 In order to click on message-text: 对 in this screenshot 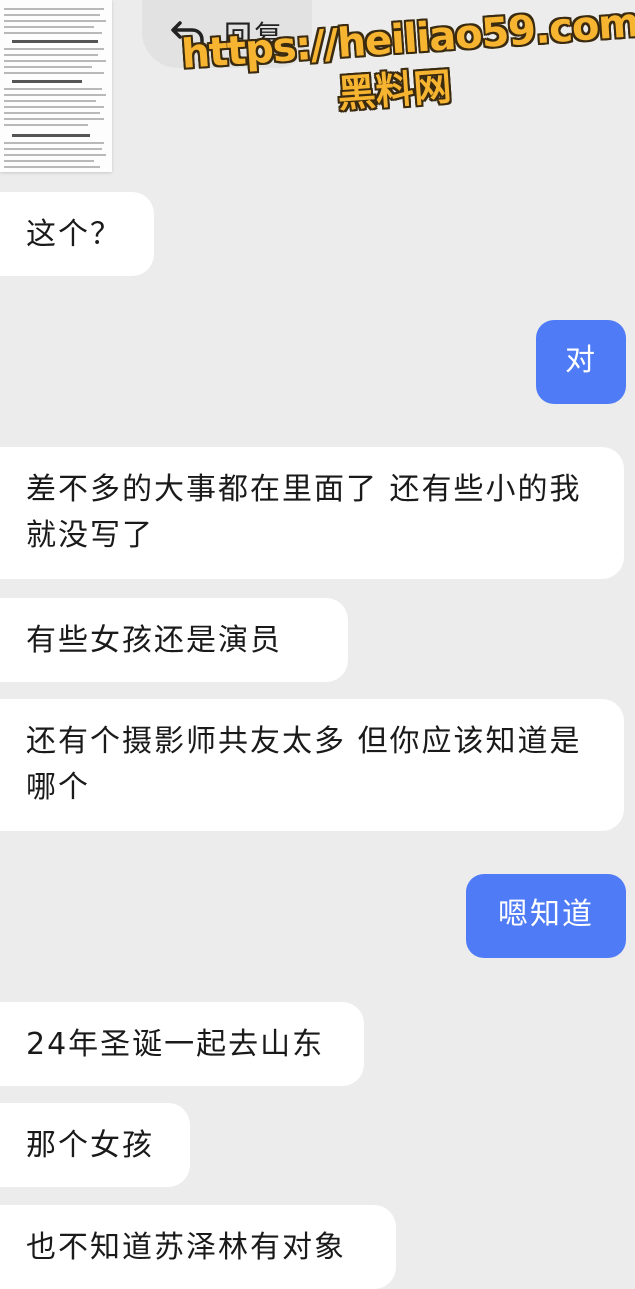, I will do `click(581, 360)`.